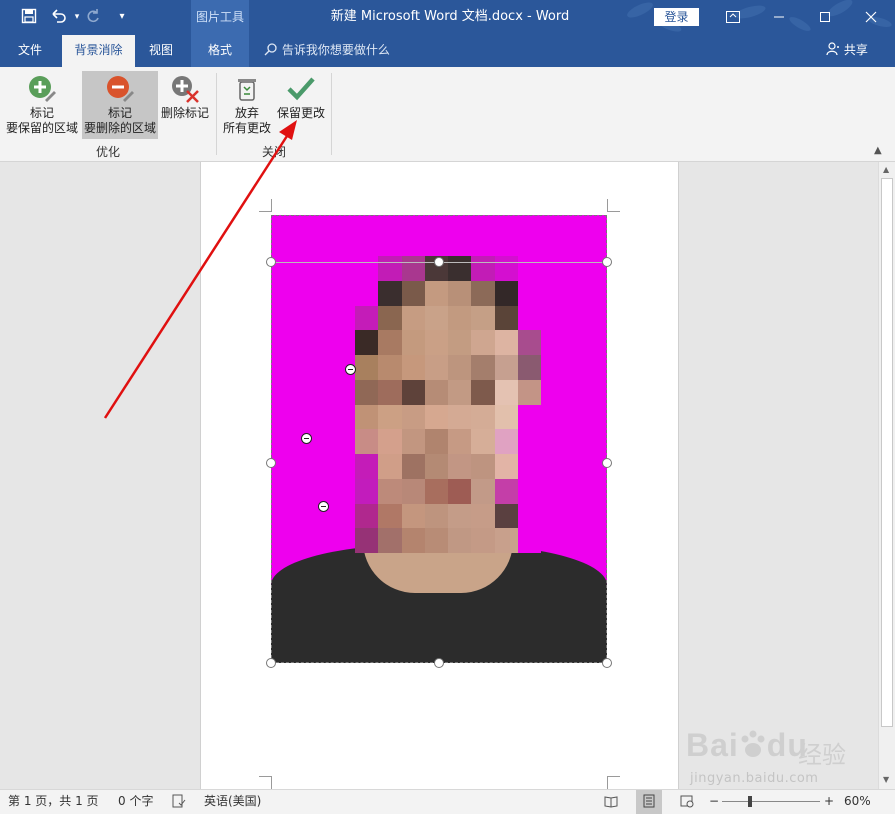 The image size is (895, 814). I want to click on delete-mark-button: 删除标记, so click(185, 105).